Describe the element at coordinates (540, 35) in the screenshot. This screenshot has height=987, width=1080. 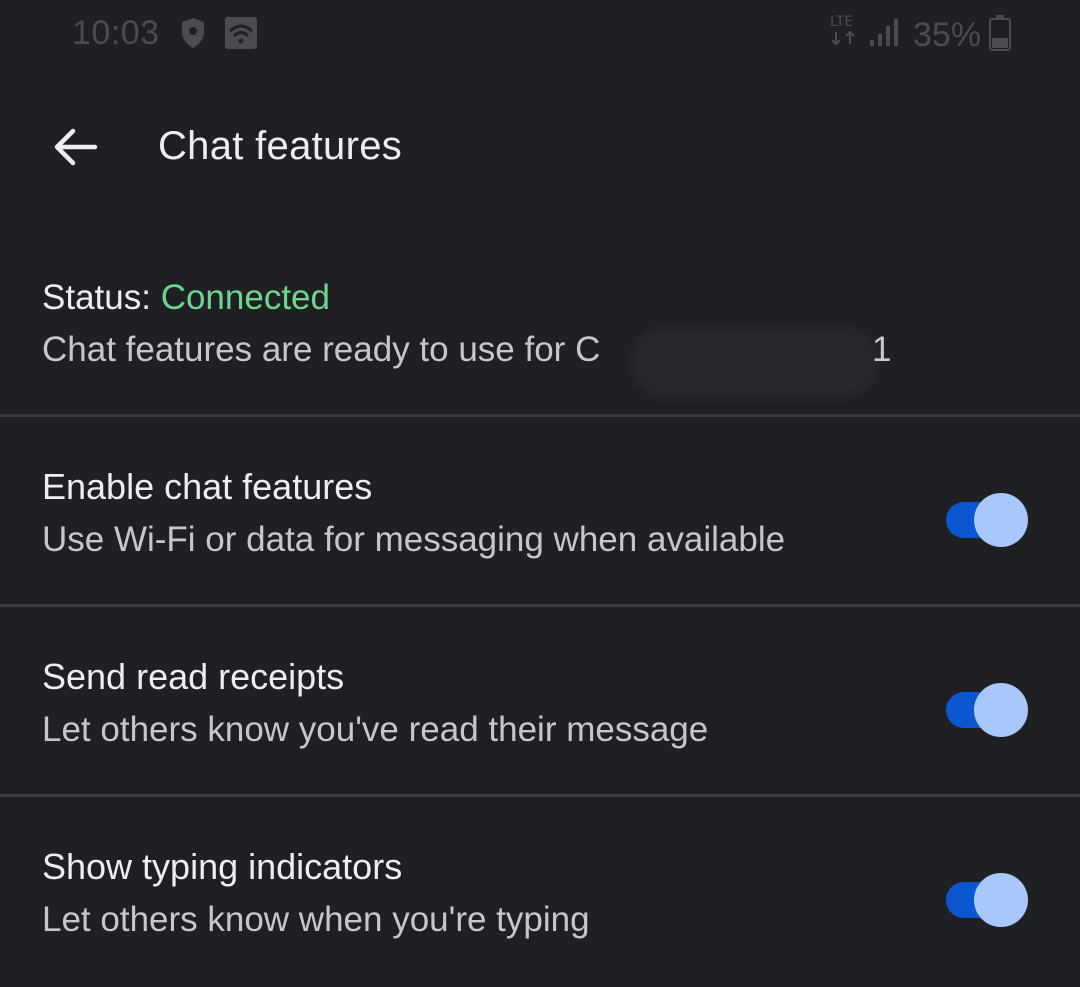
I see `status-bar: 10:03 LTE 35%` at that location.